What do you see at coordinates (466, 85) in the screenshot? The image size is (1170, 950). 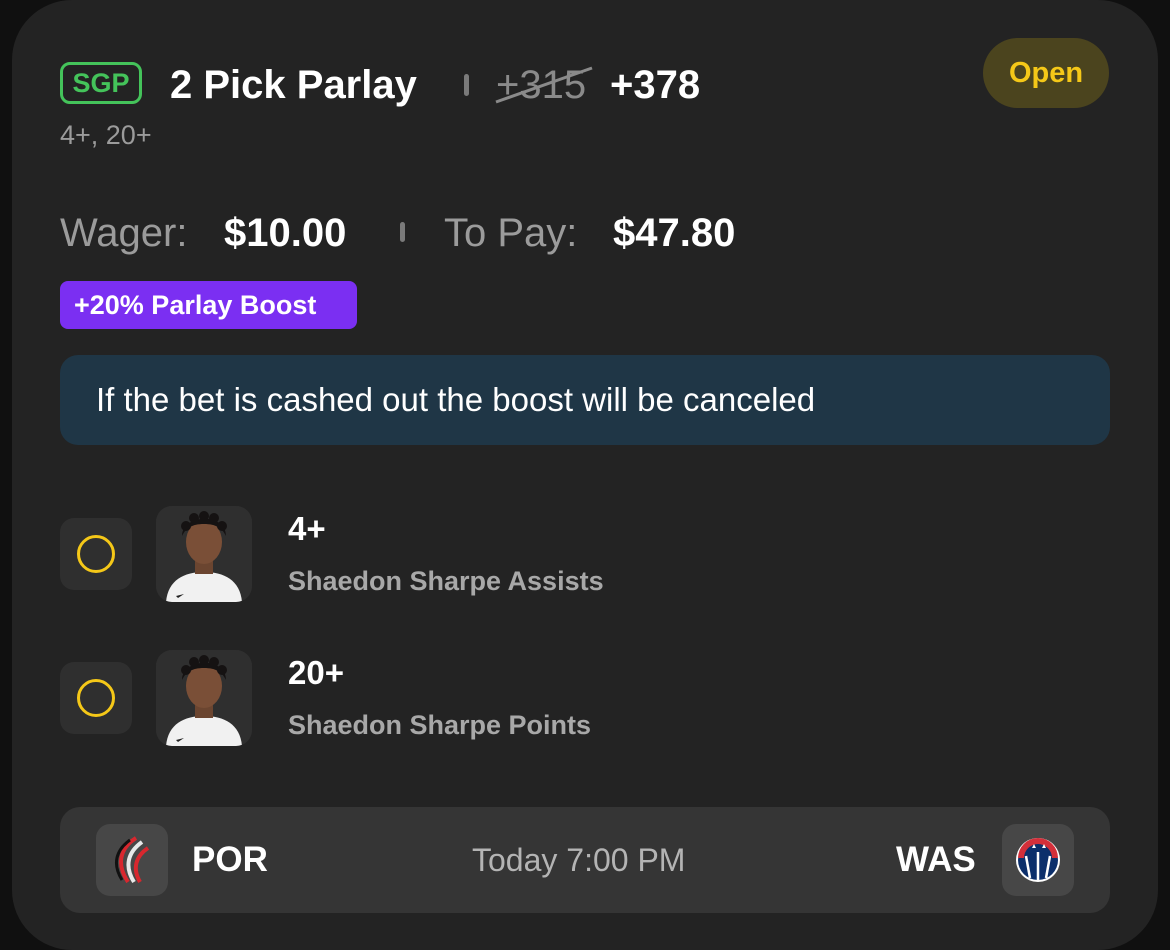 I see `header-divider` at bounding box center [466, 85].